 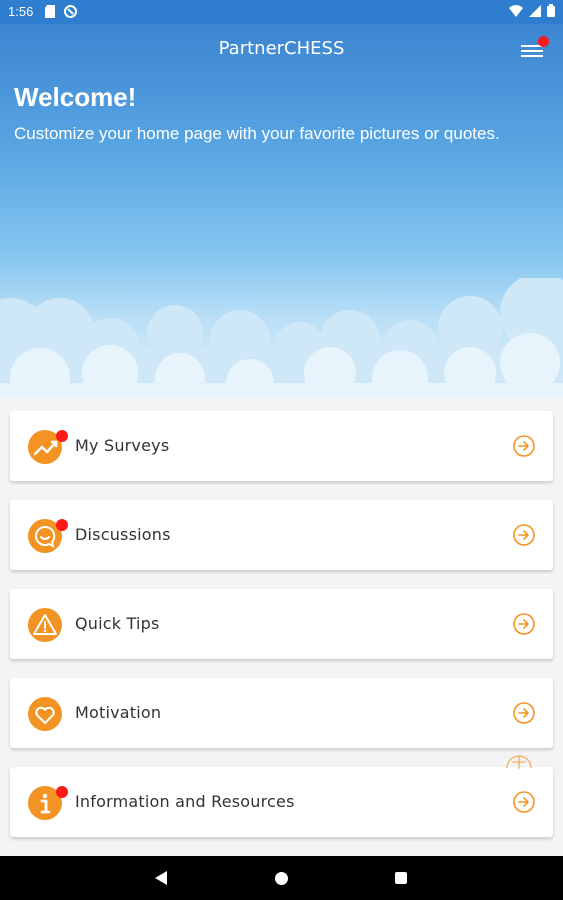 What do you see at coordinates (535, 48) in the screenshot?
I see `hamburger-menu-button` at bounding box center [535, 48].